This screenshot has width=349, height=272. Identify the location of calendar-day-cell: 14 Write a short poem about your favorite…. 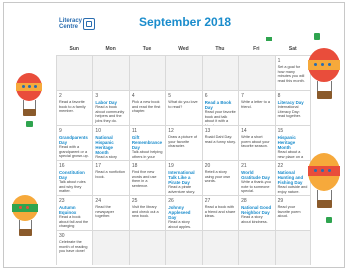
(256, 142).